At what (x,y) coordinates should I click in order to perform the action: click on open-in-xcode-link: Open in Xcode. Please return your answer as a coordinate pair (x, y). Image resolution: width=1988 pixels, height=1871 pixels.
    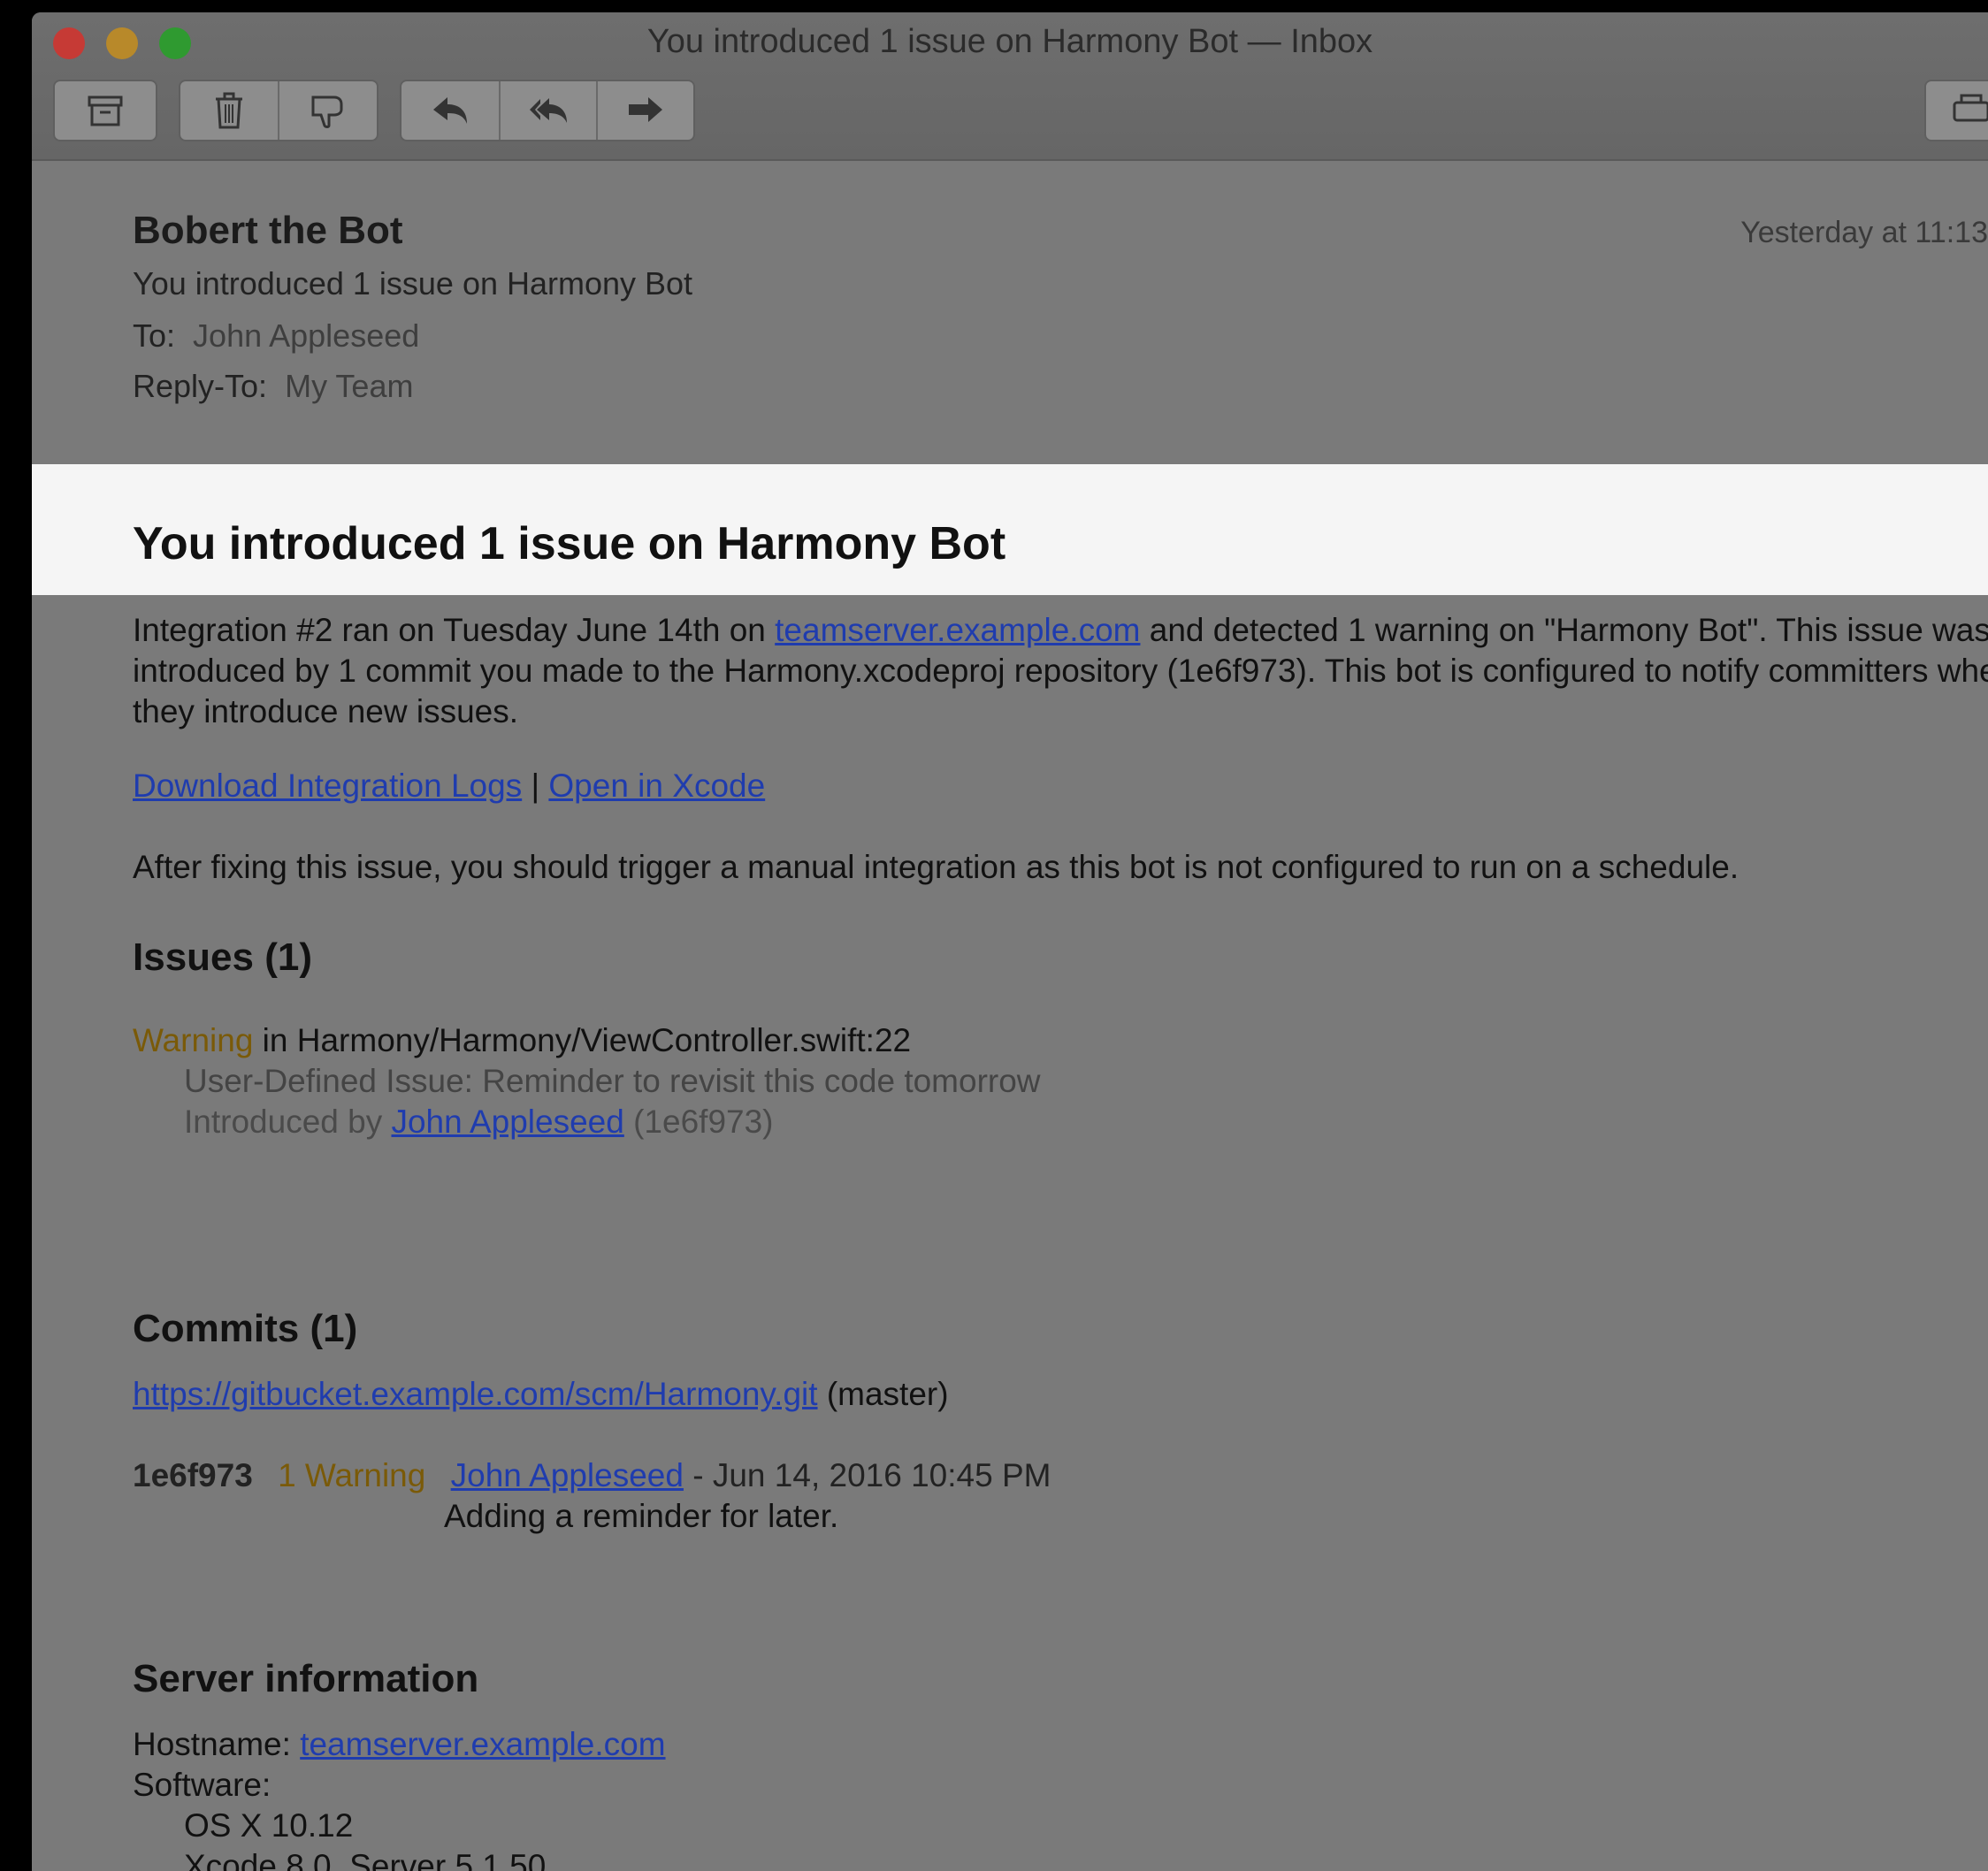
    Looking at the image, I should click on (657, 785).